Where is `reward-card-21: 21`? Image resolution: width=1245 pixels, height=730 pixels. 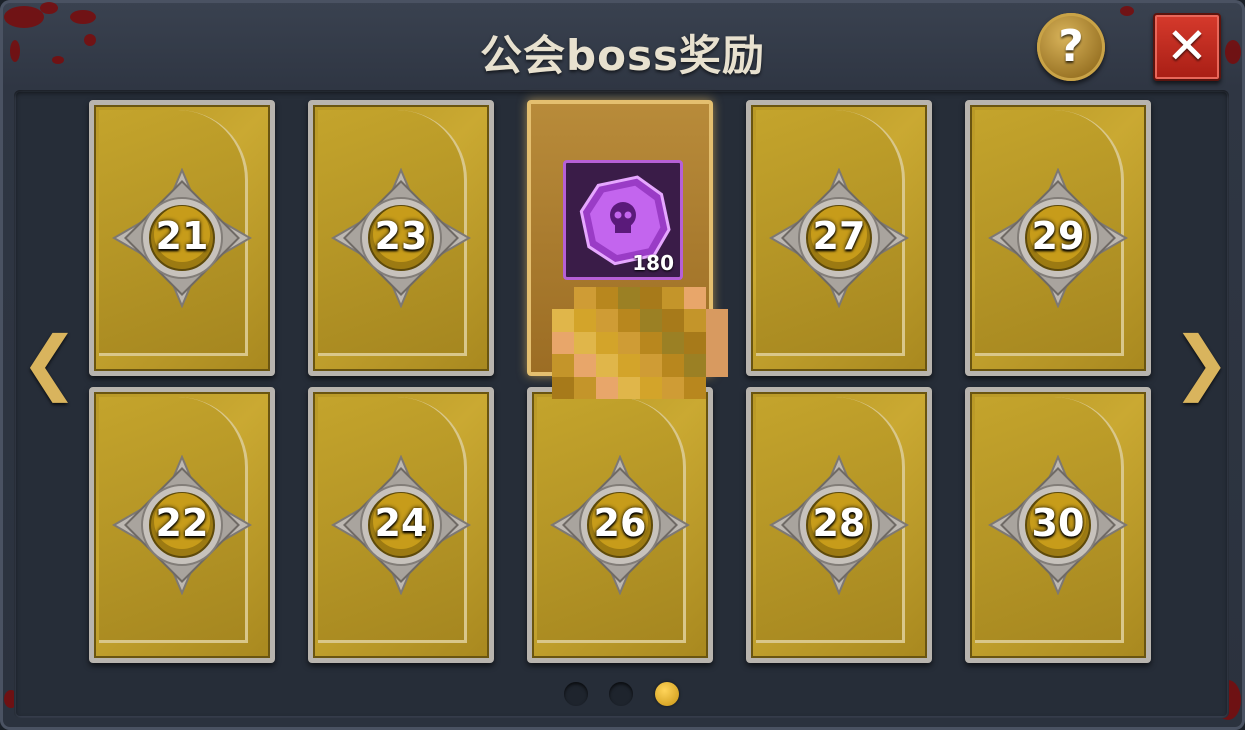 reward-card-21: 21 is located at coordinates (182, 238).